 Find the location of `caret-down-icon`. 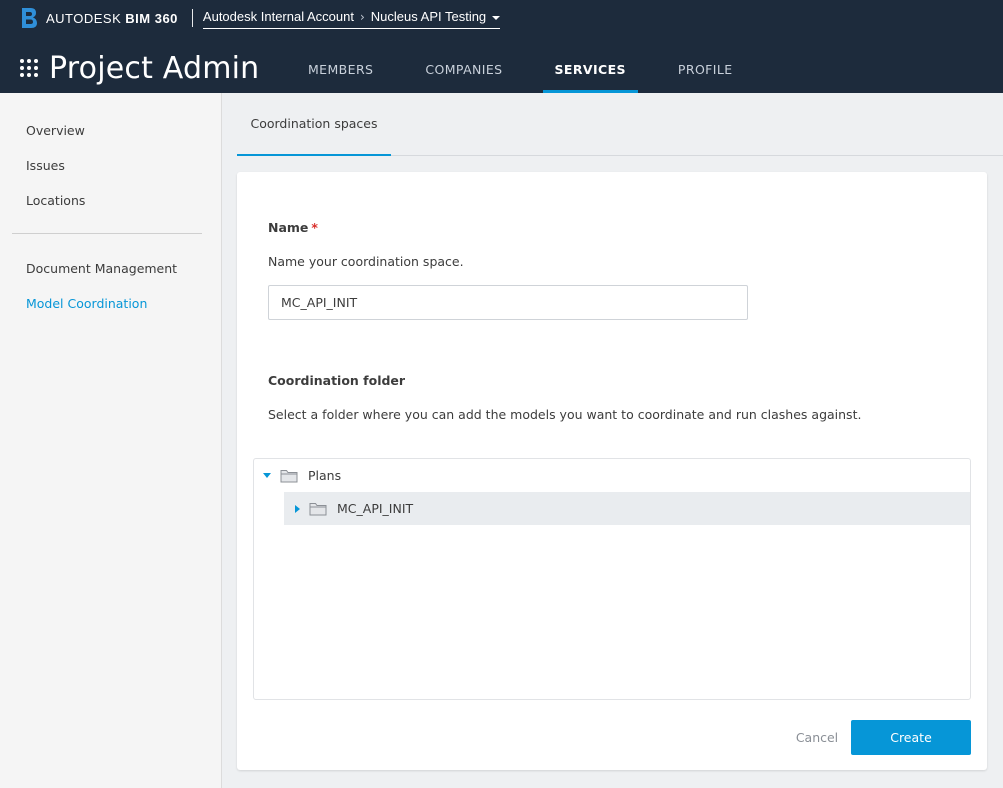

caret-down-icon is located at coordinates (496, 17).